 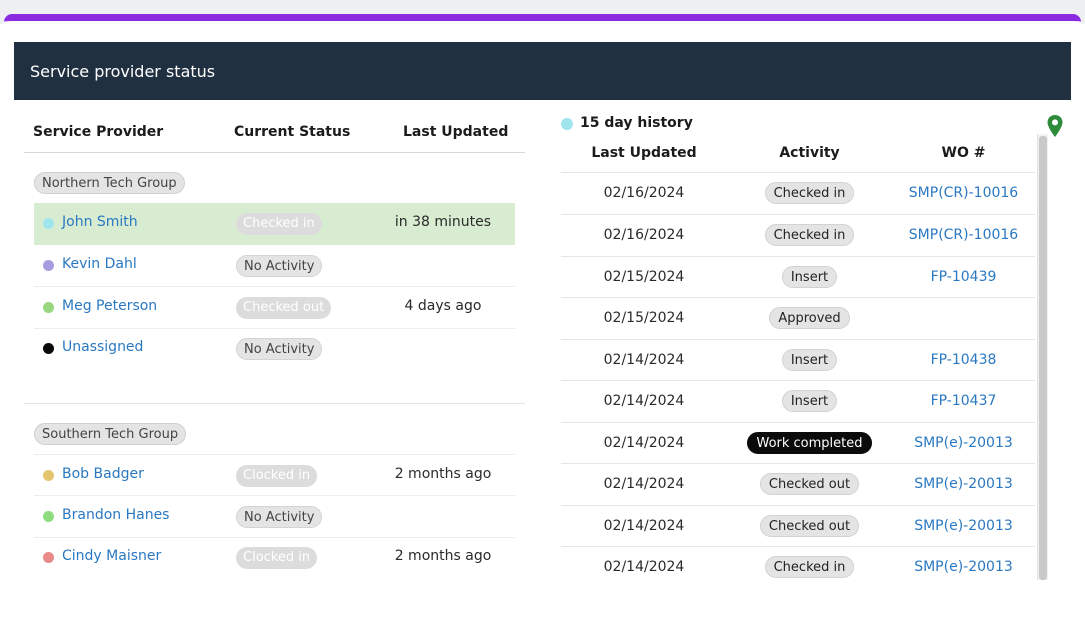 I want to click on provider-row: John Smith Checked in in 38 minutes, so click(x=274, y=224).